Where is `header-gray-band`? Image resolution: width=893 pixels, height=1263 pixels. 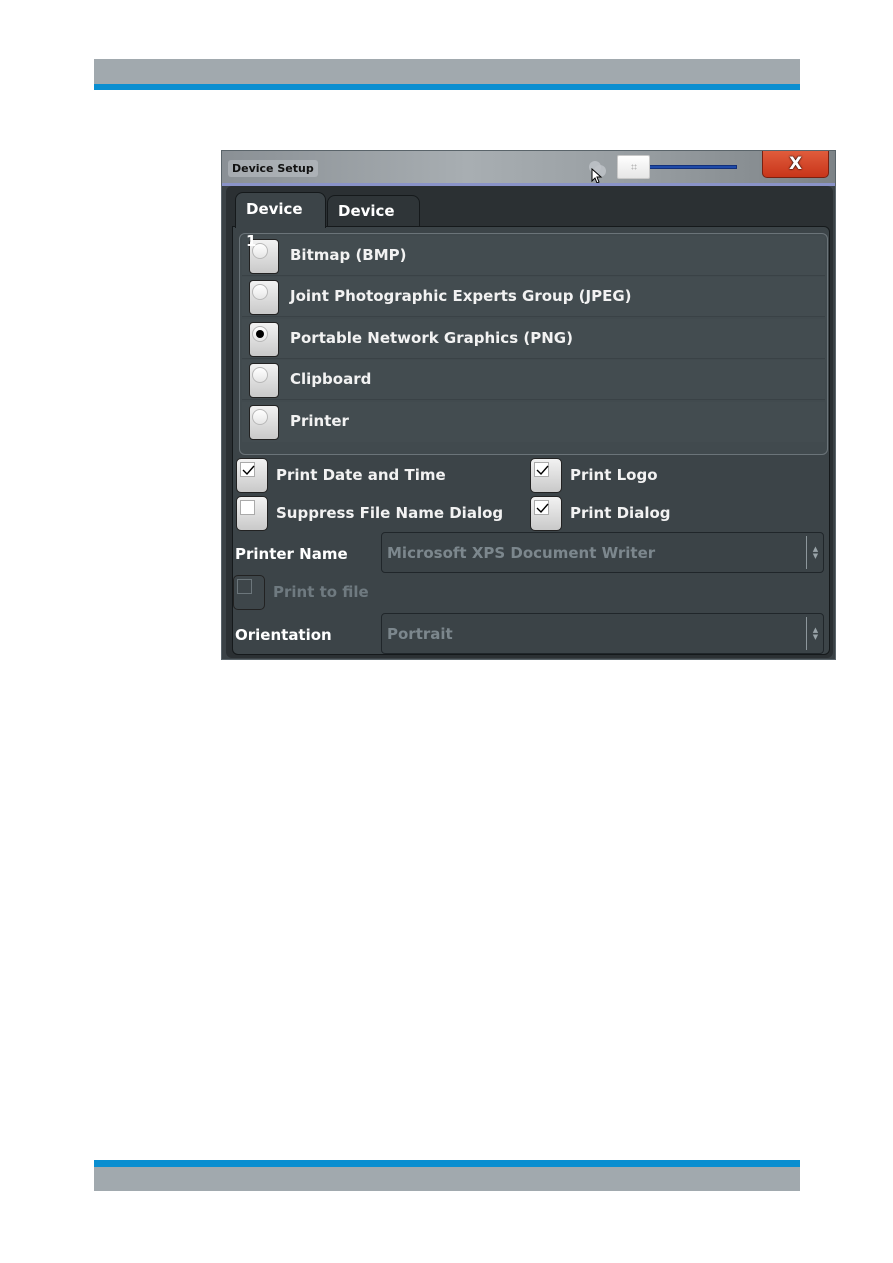 header-gray-band is located at coordinates (447, 71).